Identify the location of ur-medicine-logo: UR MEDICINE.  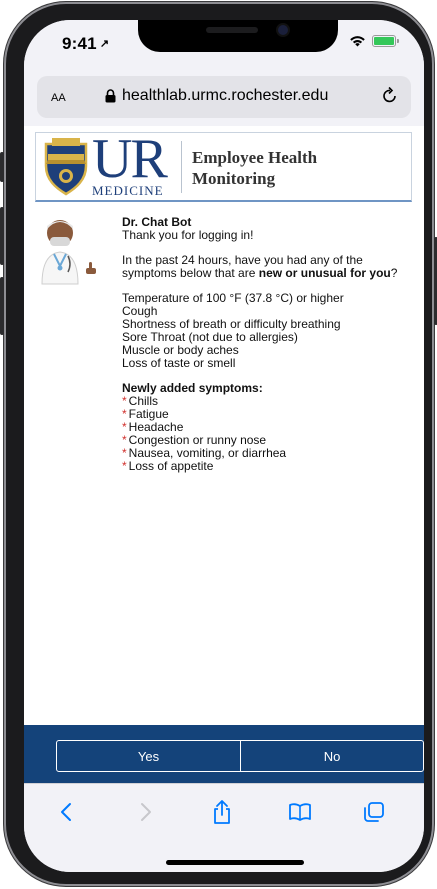
(130, 163).